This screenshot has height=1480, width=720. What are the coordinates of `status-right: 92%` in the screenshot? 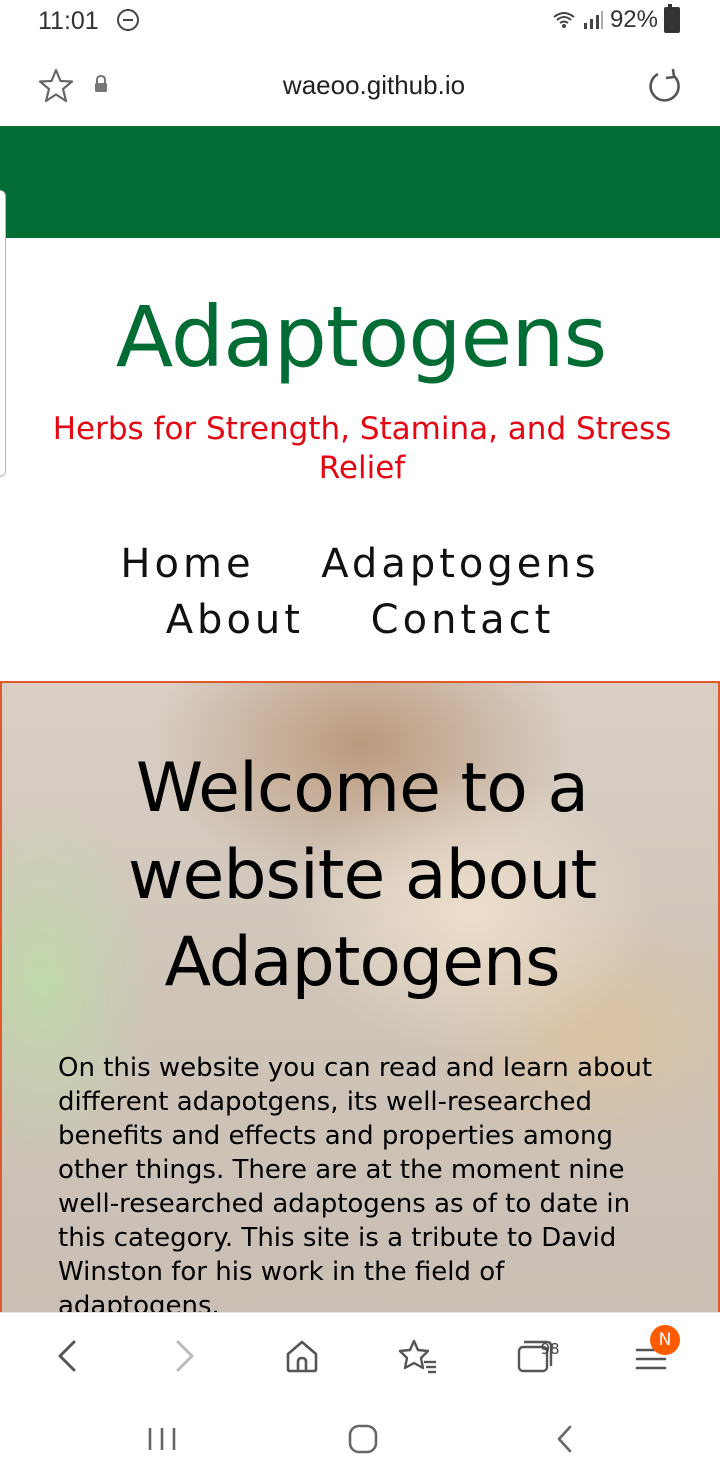 It's located at (616, 19).